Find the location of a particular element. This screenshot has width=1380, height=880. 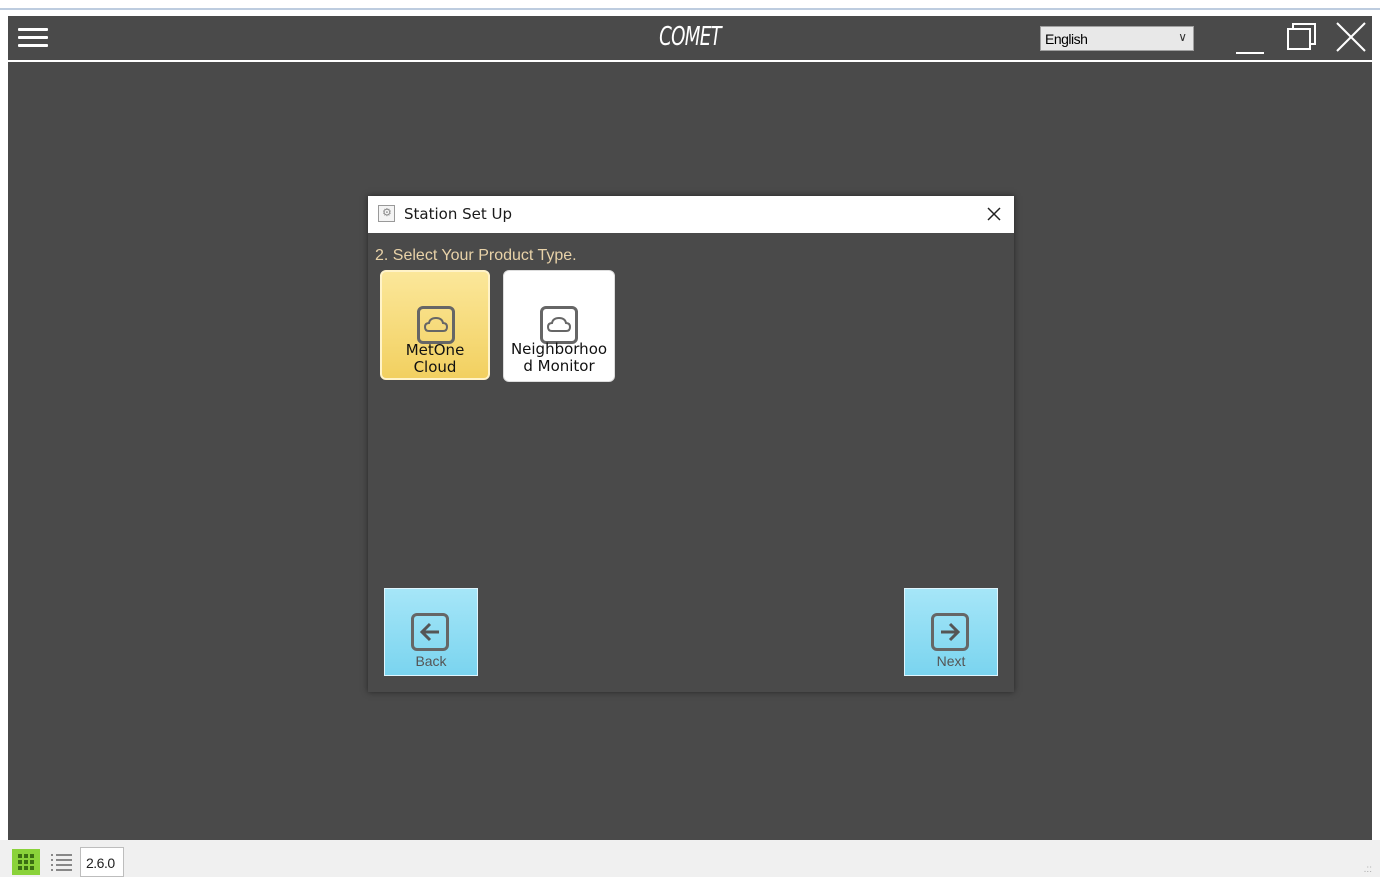

list-icon is located at coordinates (61, 862).